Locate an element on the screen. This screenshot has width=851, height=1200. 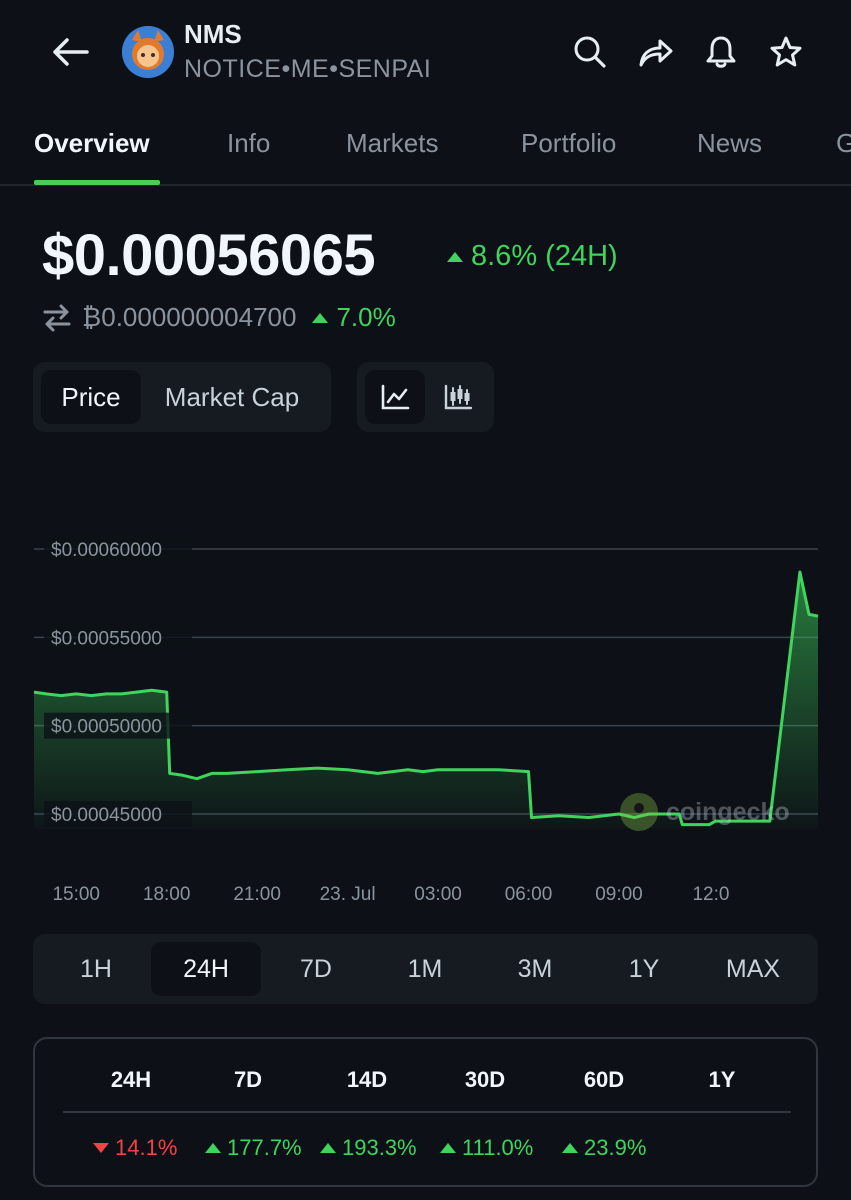
x-tick-label: 03:00 is located at coordinates (438, 894).